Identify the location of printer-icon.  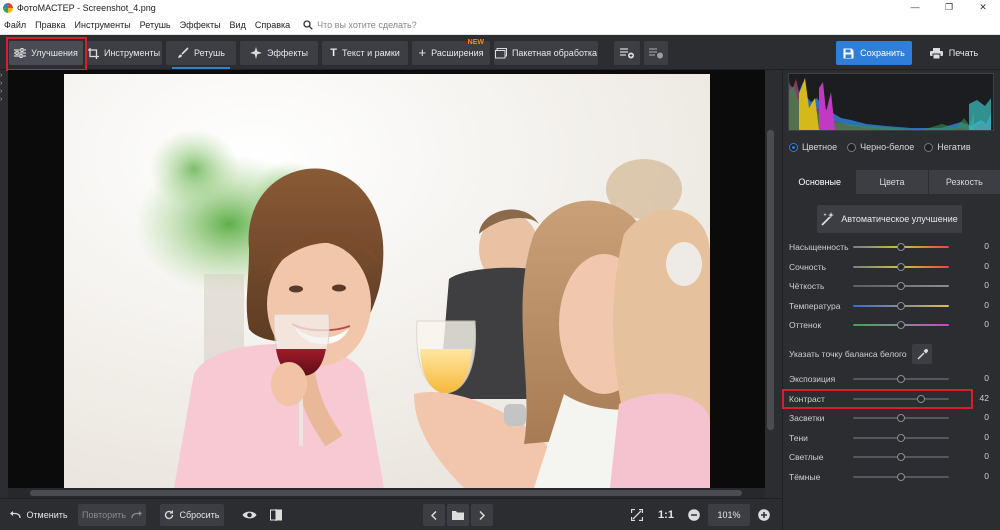
(936, 53).